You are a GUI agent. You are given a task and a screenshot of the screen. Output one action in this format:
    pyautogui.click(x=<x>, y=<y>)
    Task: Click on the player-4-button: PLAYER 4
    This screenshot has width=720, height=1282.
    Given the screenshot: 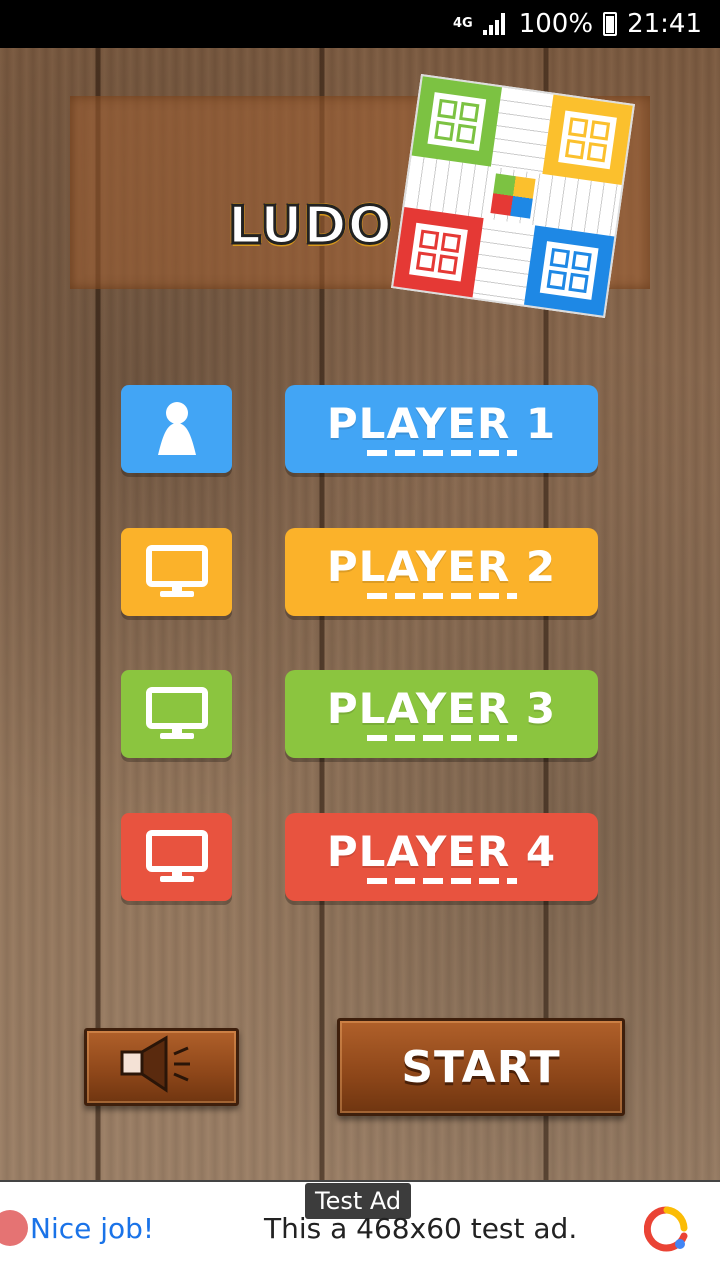 What is the action you would take?
    pyautogui.click(x=441, y=857)
    